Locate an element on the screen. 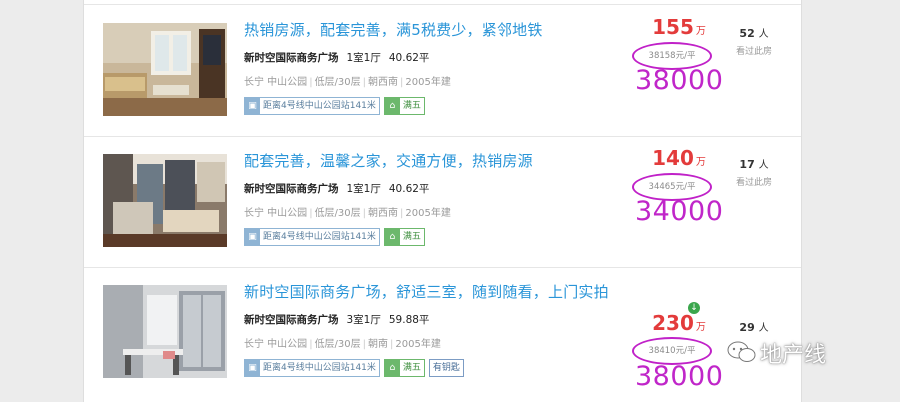  room-layout: 3室1厅 is located at coordinates (363, 320).